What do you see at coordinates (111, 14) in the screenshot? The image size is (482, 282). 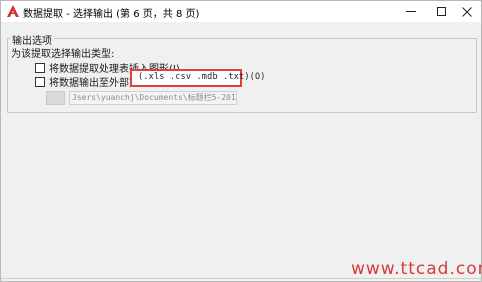 I see `window-title: 数据提取 - 选择输出 (第 6 页，共 8 页)` at bounding box center [111, 14].